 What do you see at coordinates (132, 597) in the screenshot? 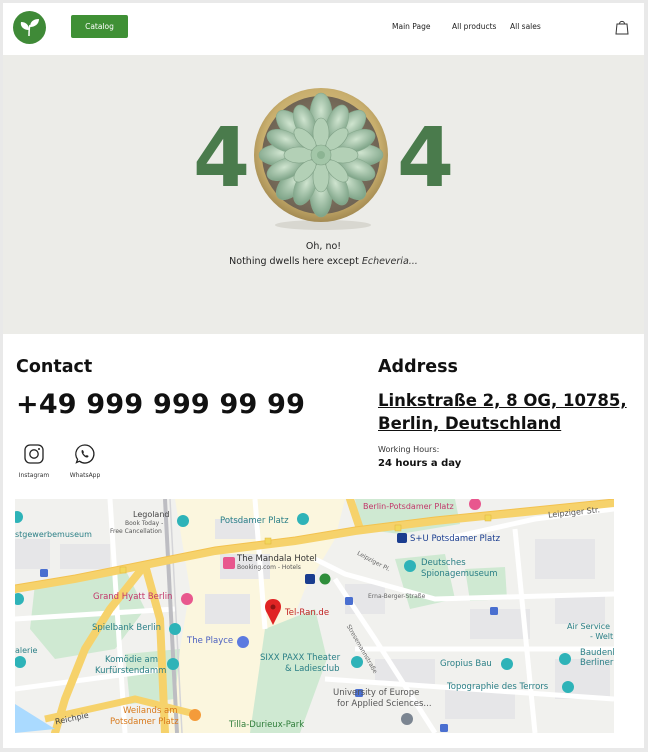
I see `map-label-grand-hyatt: Grand Hyatt Berlin` at bounding box center [132, 597].